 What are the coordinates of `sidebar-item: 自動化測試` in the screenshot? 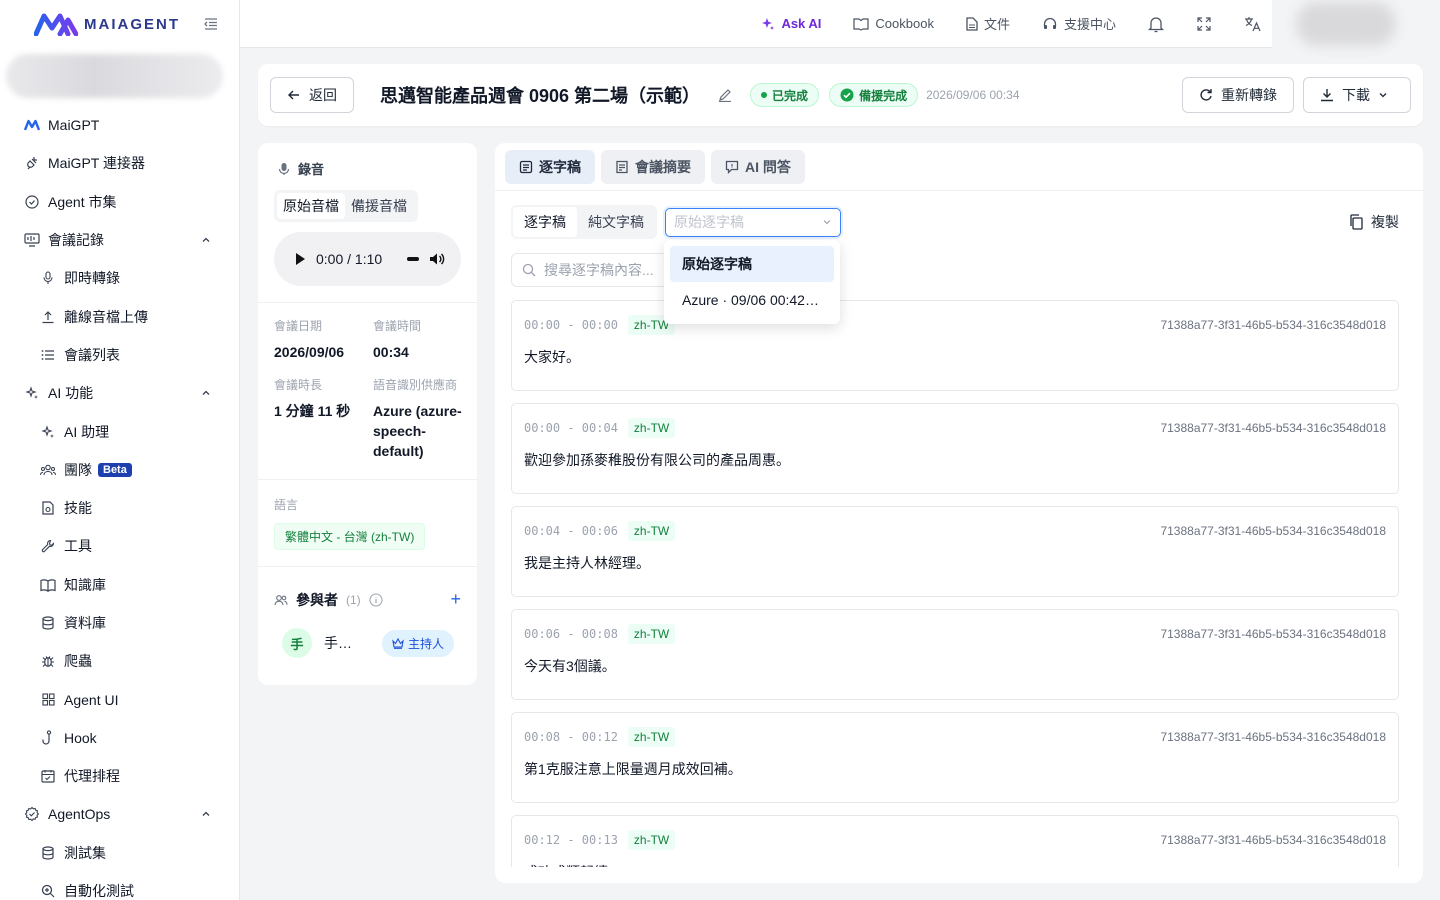 It's located at (119, 886).